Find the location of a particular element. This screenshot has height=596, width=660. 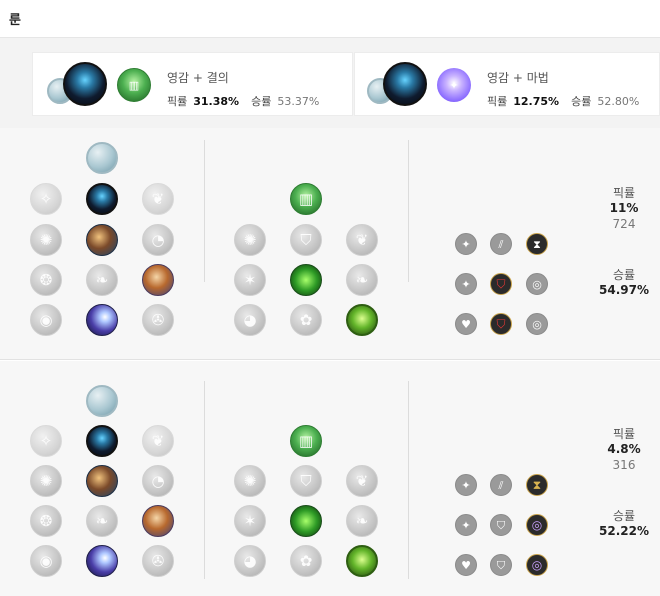

rune-summary-card: ▥ 영감 + 결의 픽률 31.38% 승률 53.37% is located at coordinates (192, 84).